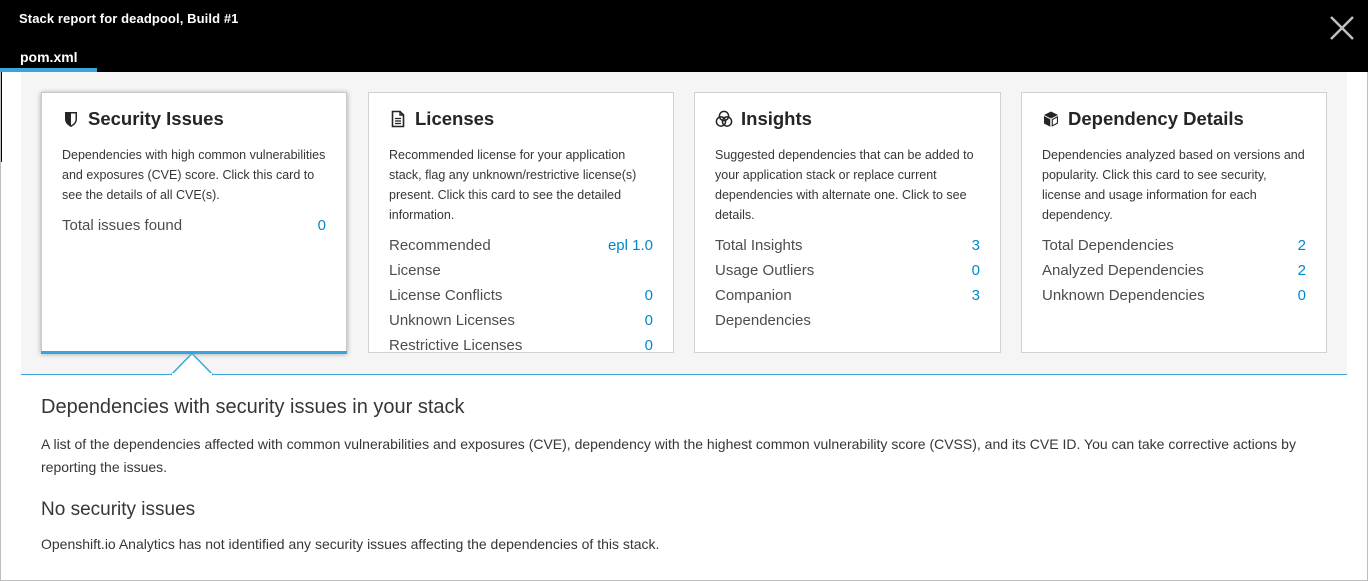  I want to click on insights-icon, so click(724, 119).